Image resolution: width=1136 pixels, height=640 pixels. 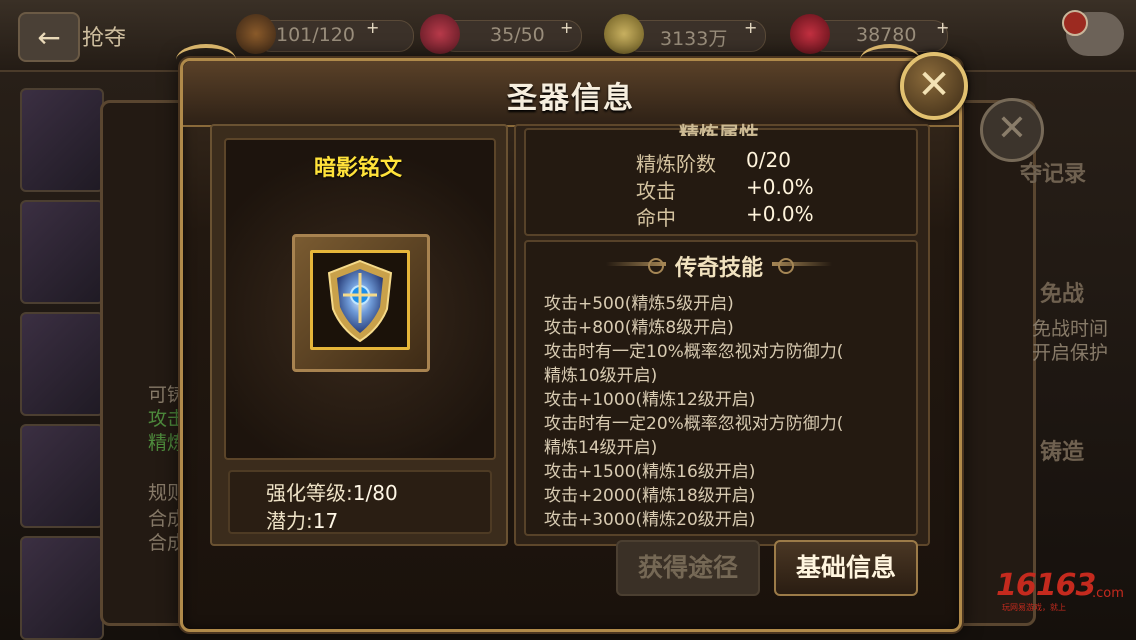 I want to click on fire-icon, so click(x=256, y=34).